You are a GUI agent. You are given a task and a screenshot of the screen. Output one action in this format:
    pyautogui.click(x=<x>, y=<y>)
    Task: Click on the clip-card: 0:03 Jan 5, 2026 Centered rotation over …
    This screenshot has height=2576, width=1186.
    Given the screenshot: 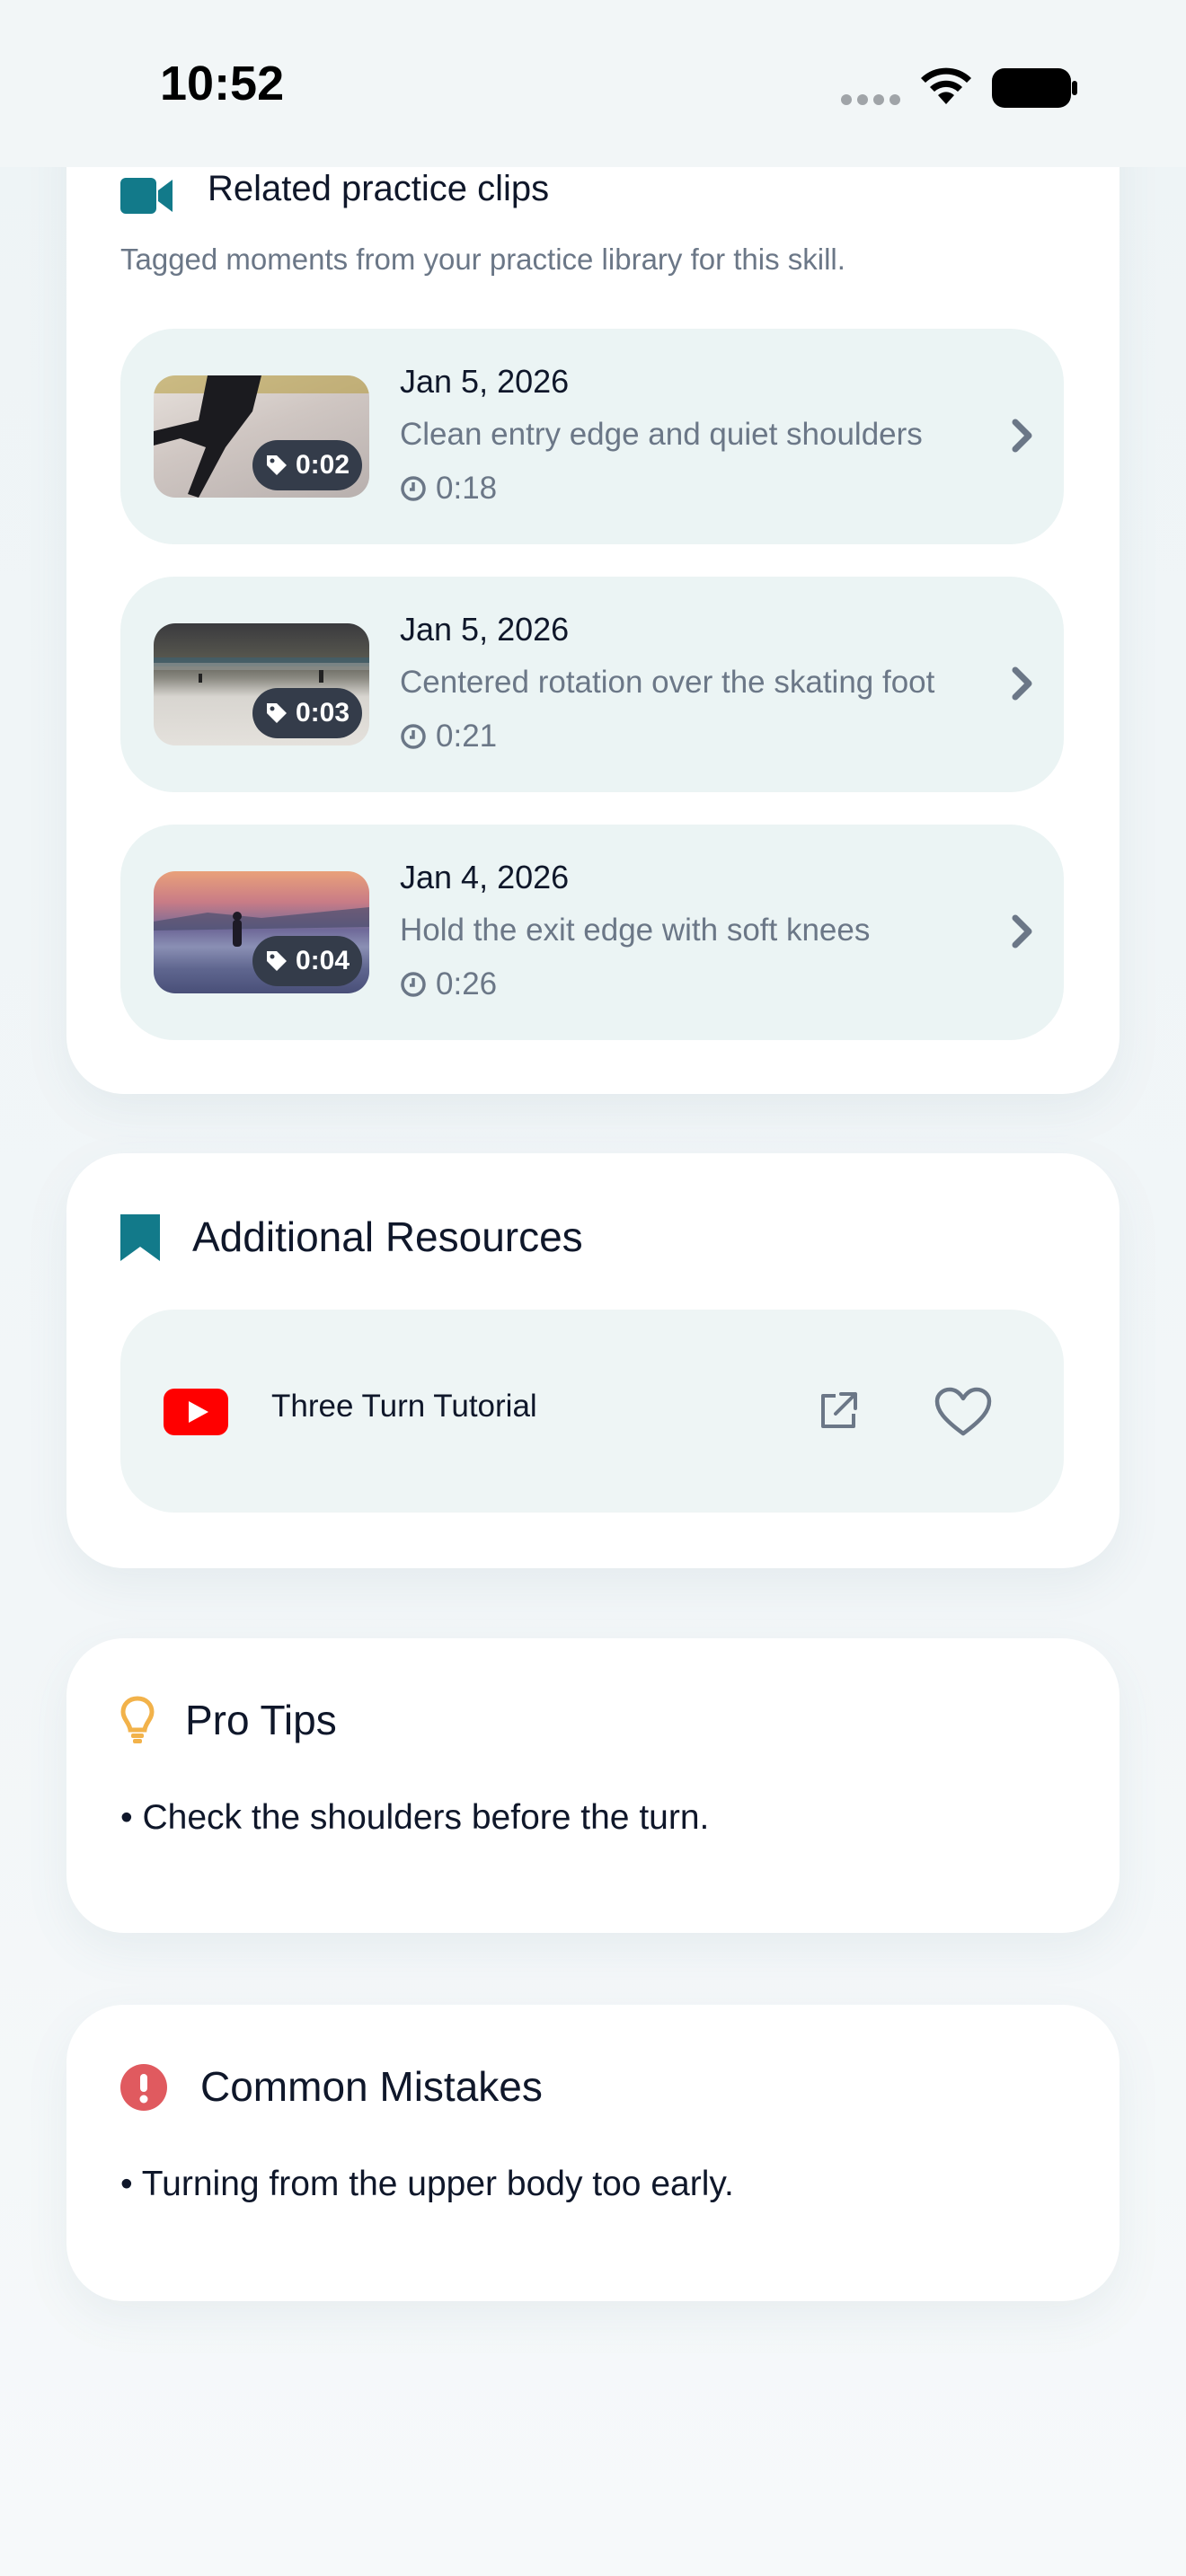 What is the action you would take?
    pyautogui.click(x=592, y=684)
    